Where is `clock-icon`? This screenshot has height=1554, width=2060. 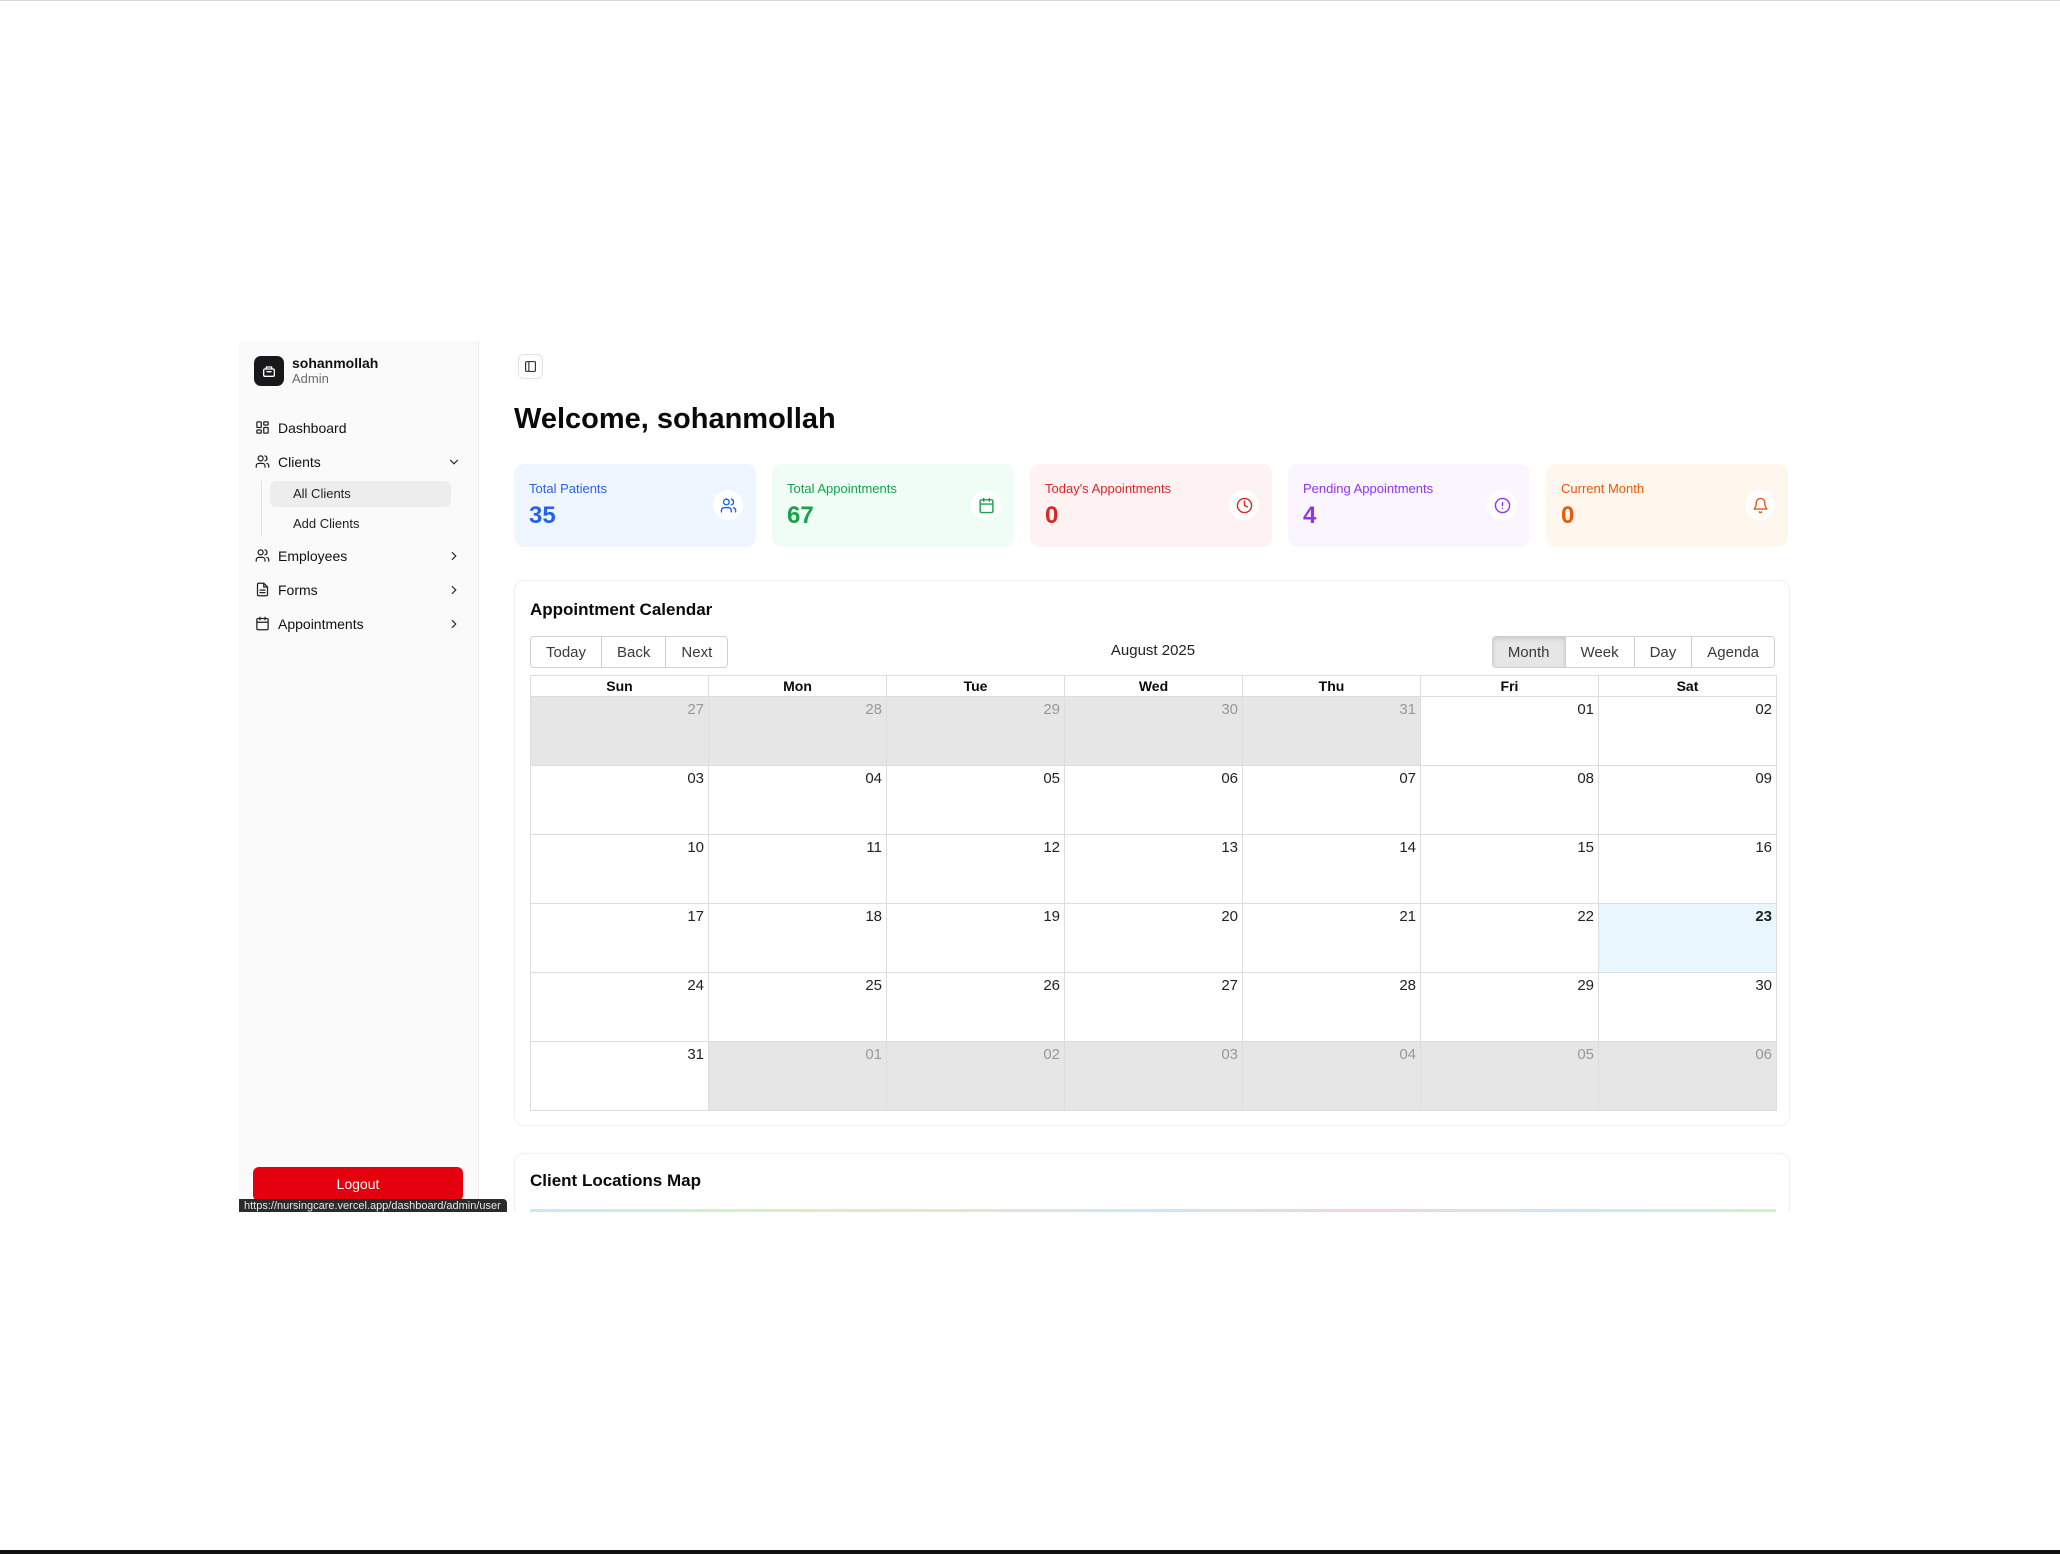
clock-icon is located at coordinates (1244, 505).